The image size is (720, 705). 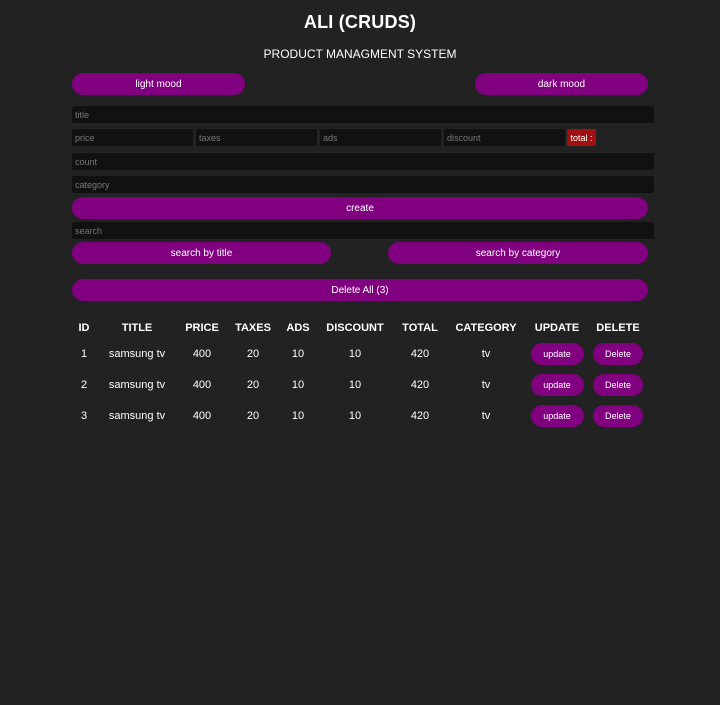 What do you see at coordinates (518, 253) in the screenshot?
I see `search-by-category-button: search by category` at bounding box center [518, 253].